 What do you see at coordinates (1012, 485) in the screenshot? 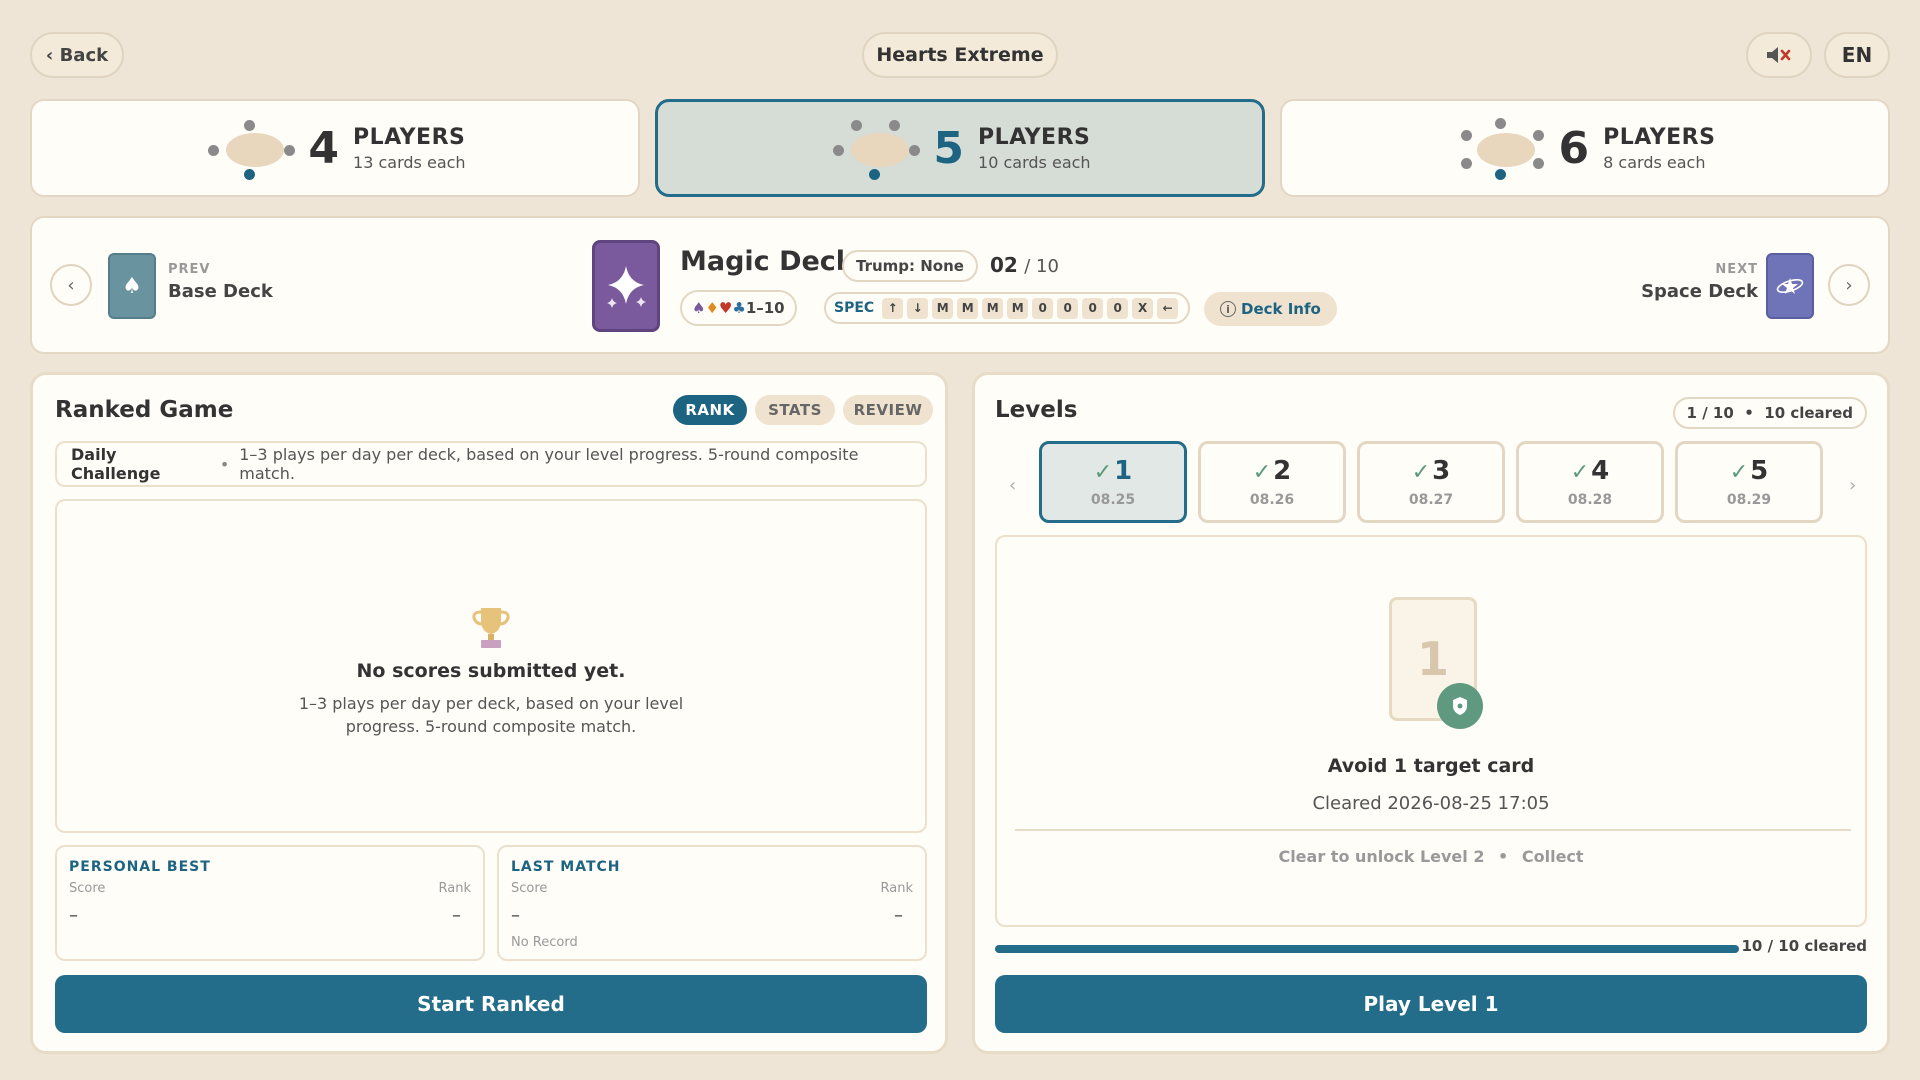
I see `levels-scroll-left: ‹` at bounding box center [1012, 485].